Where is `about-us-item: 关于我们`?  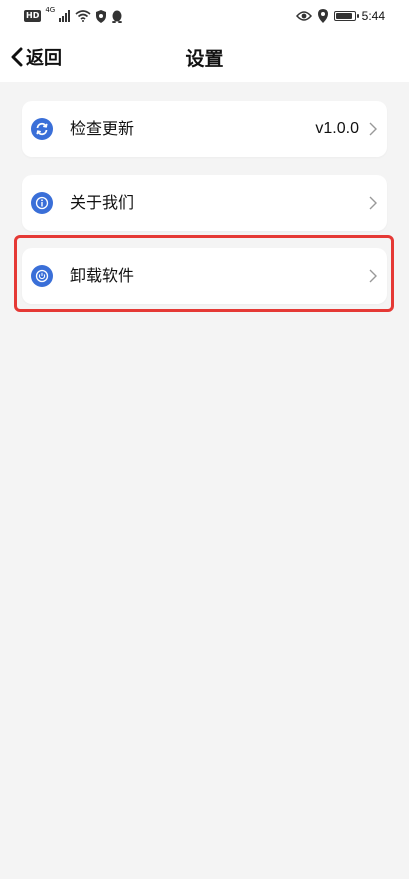
about-us-item: 关于我们 is located at coordinates (204, 203).